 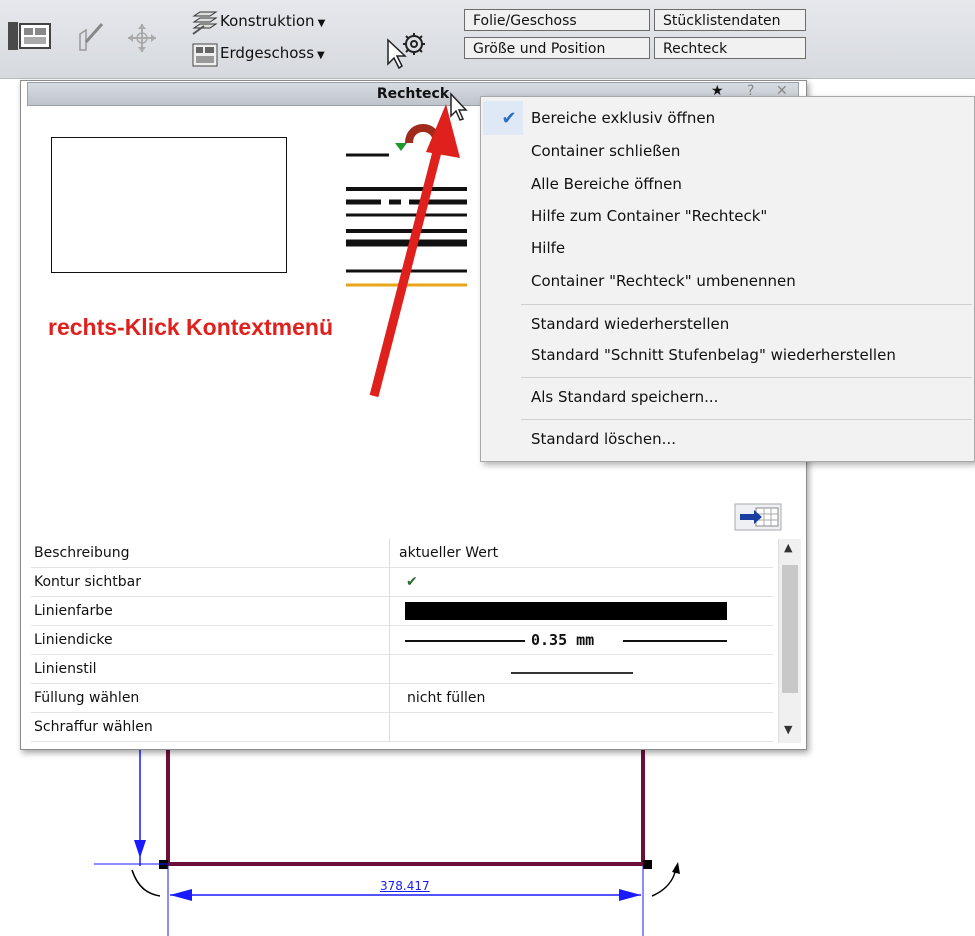 I want to click on menu-item-restore-default: Standard wiederherstellen, so click(x=630, y=324).